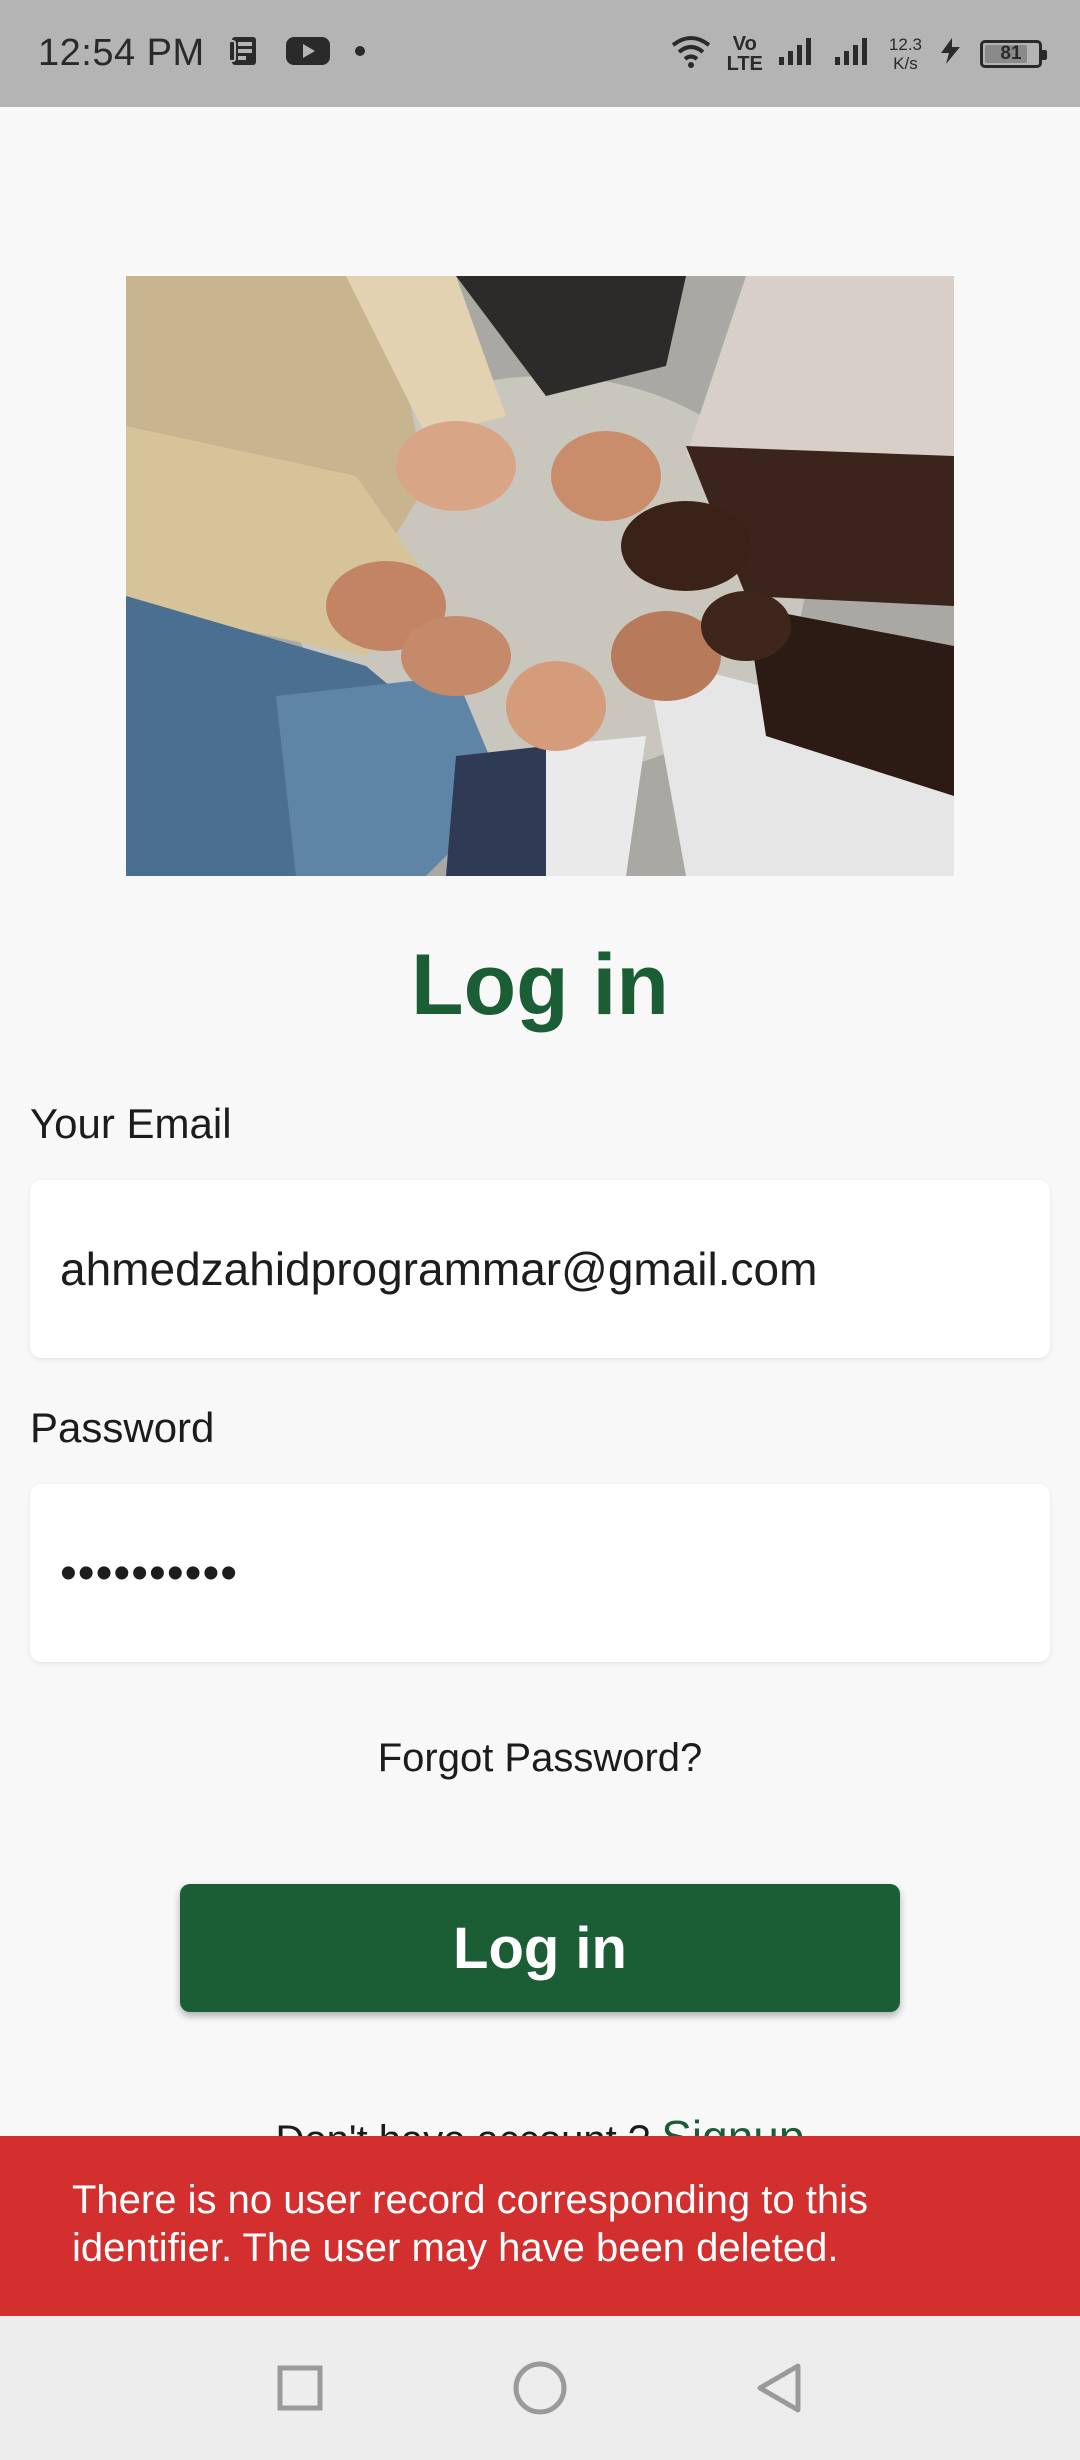 Image resolution: width=1080 pixels, height=2460 pixels. I want to click on status-notification-icons, so click(297, 53).